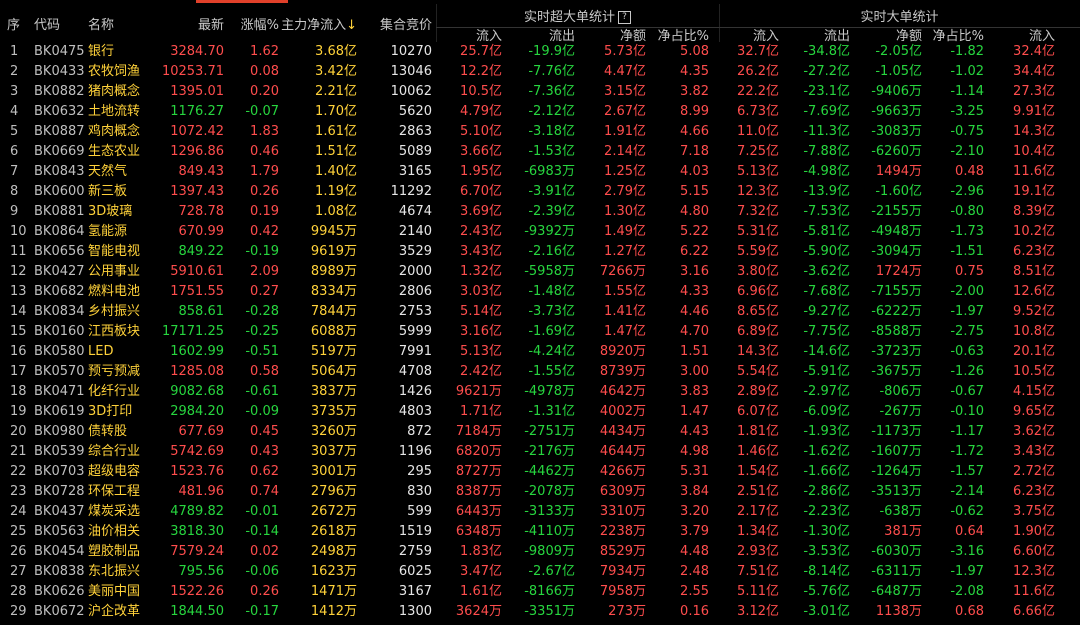 This screenshot has width=1080, height=625. Describe the element at coordinates (758, 391) in the screenshot. I see `cell-large-in: 2.89亿` at that location.